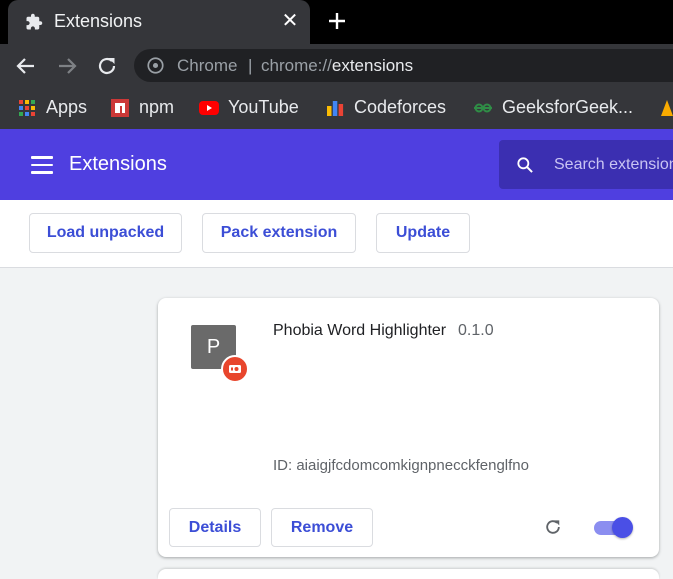 This screenshot has height=579, width=673. I want to click on page-title: Extensions, so click(118, 164).